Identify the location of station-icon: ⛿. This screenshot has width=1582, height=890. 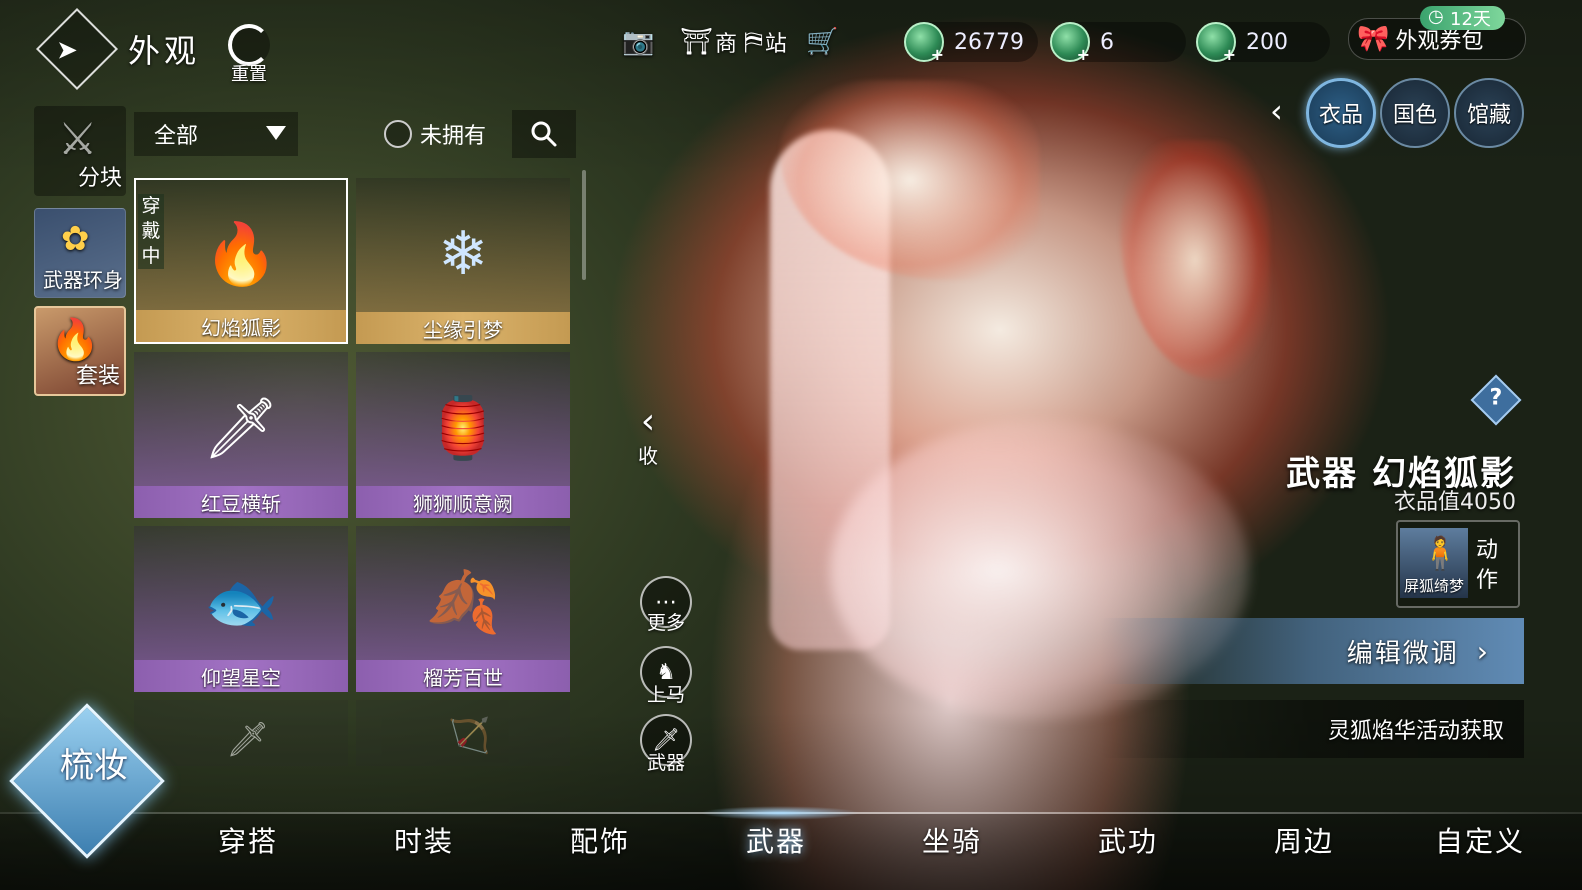
(753, 41).